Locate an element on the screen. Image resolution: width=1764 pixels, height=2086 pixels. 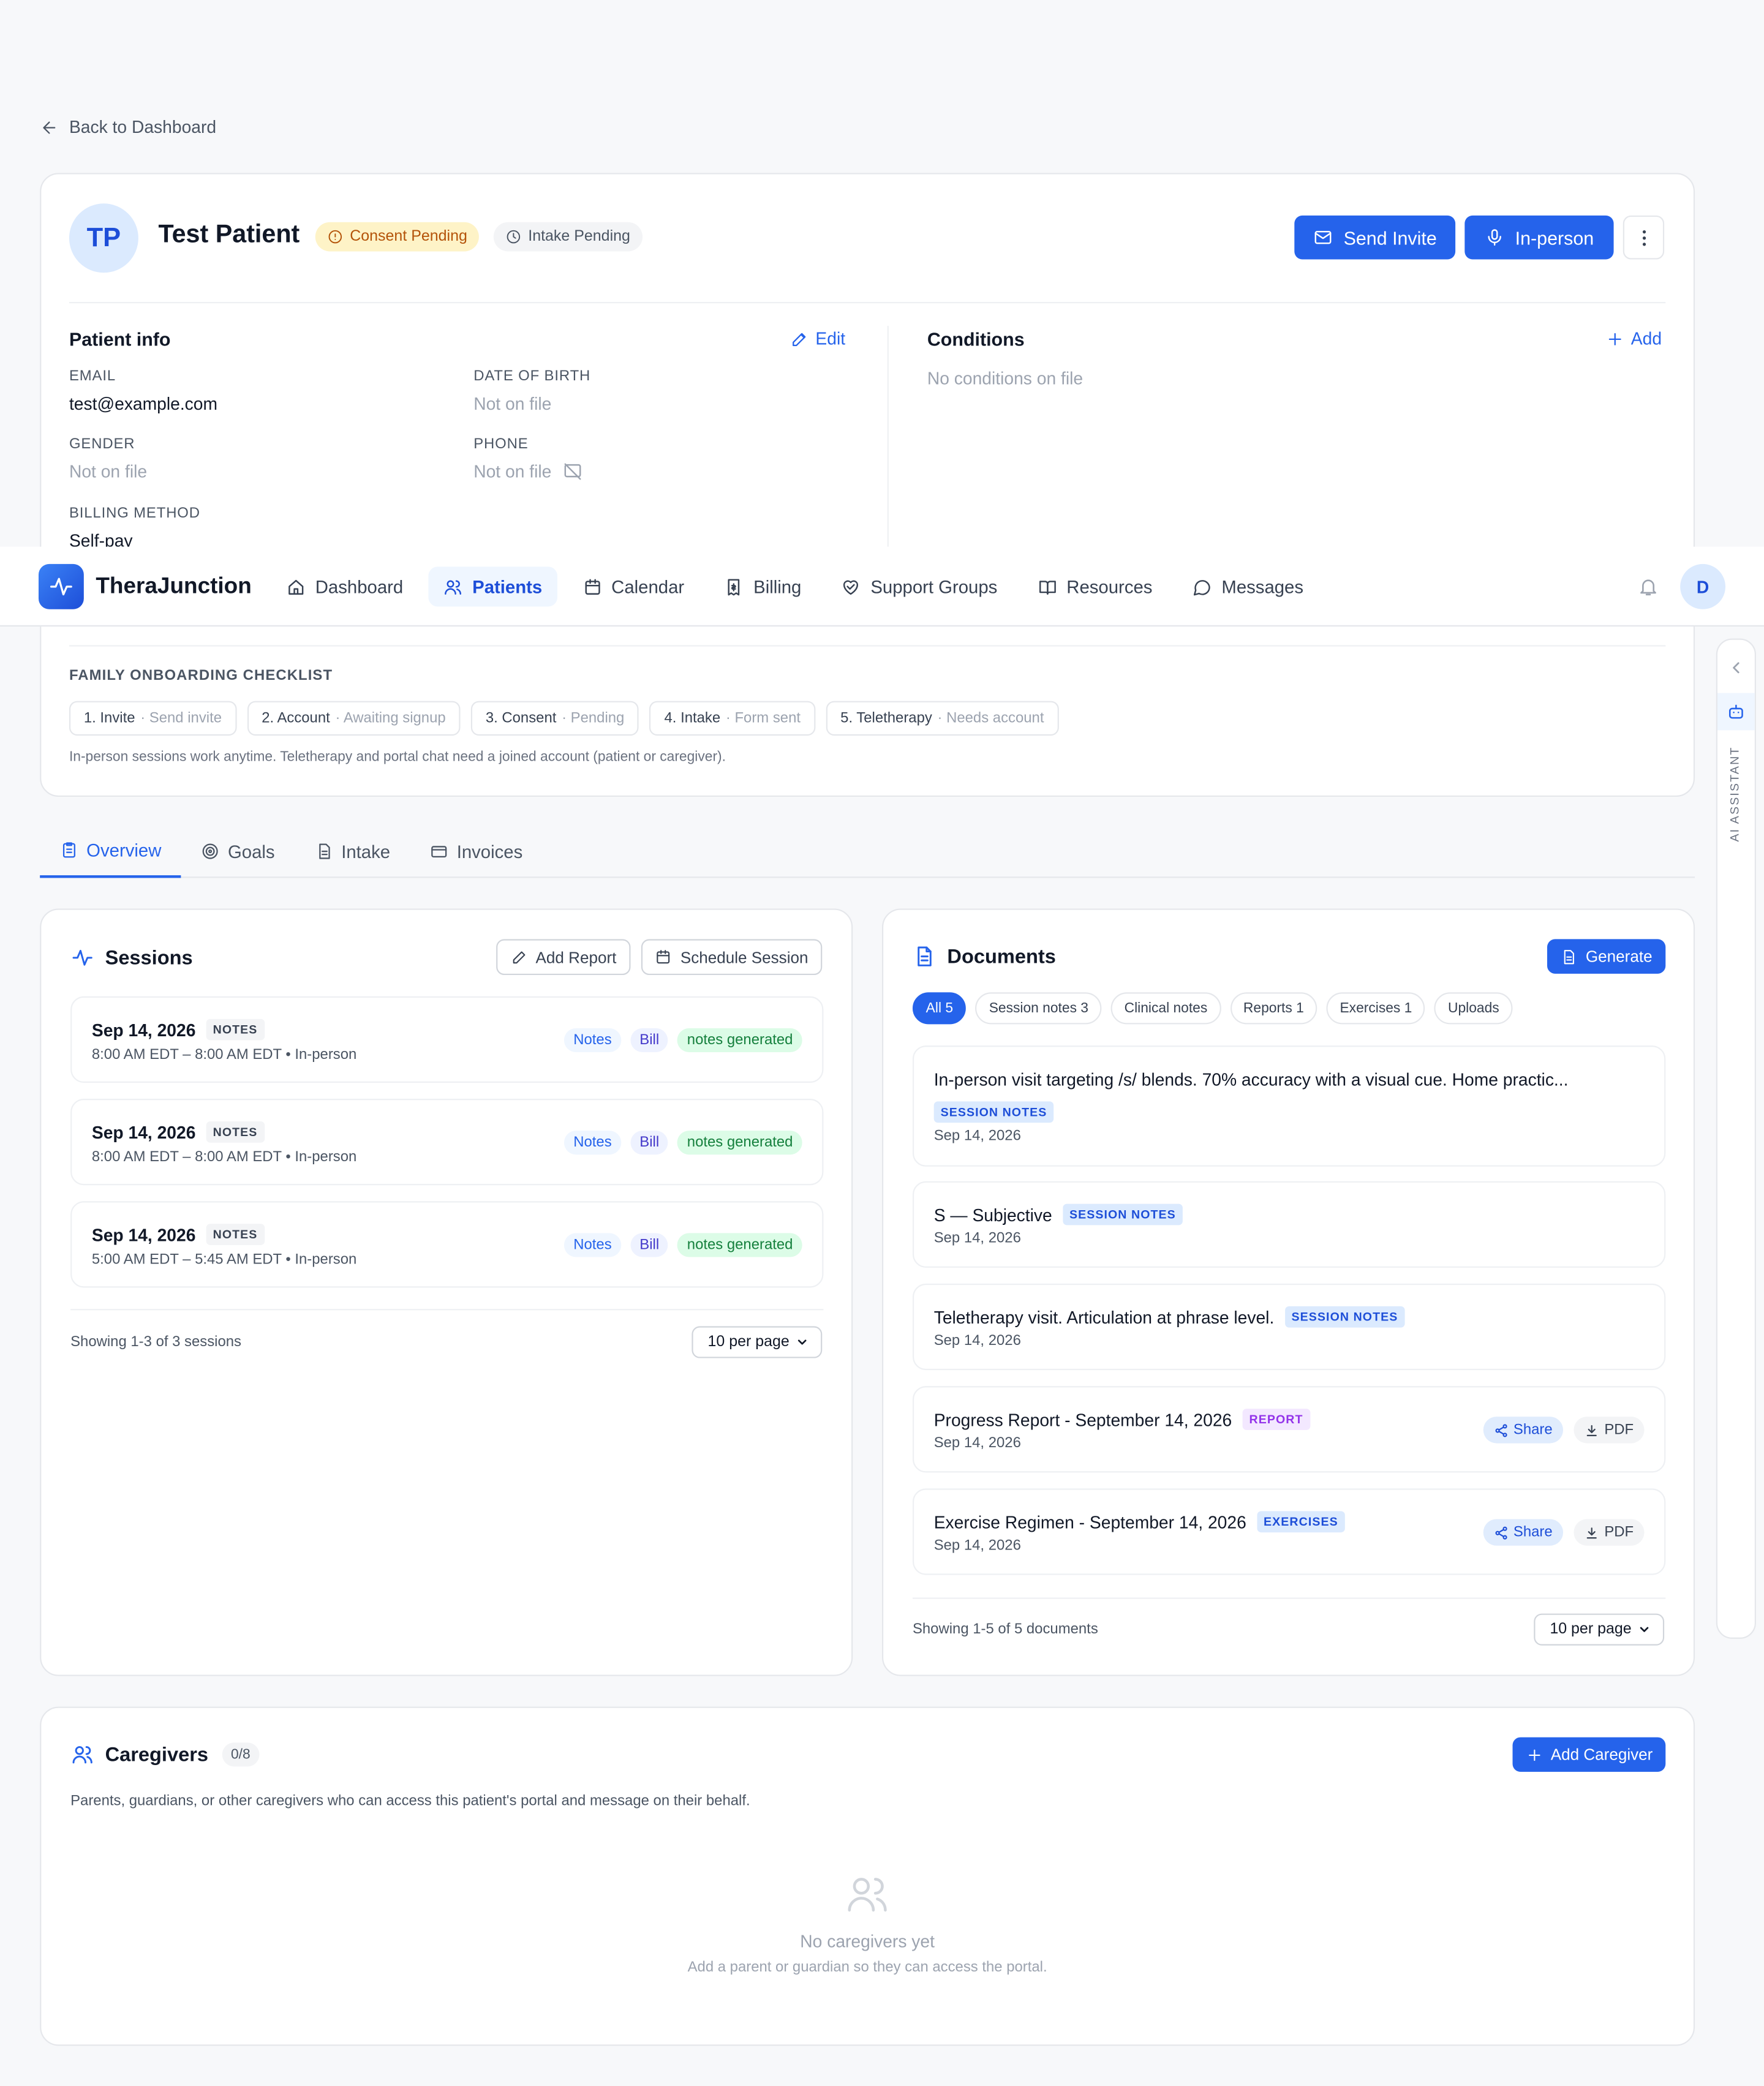
generate-document-button: Generate is located at coordinates (1607, 956).